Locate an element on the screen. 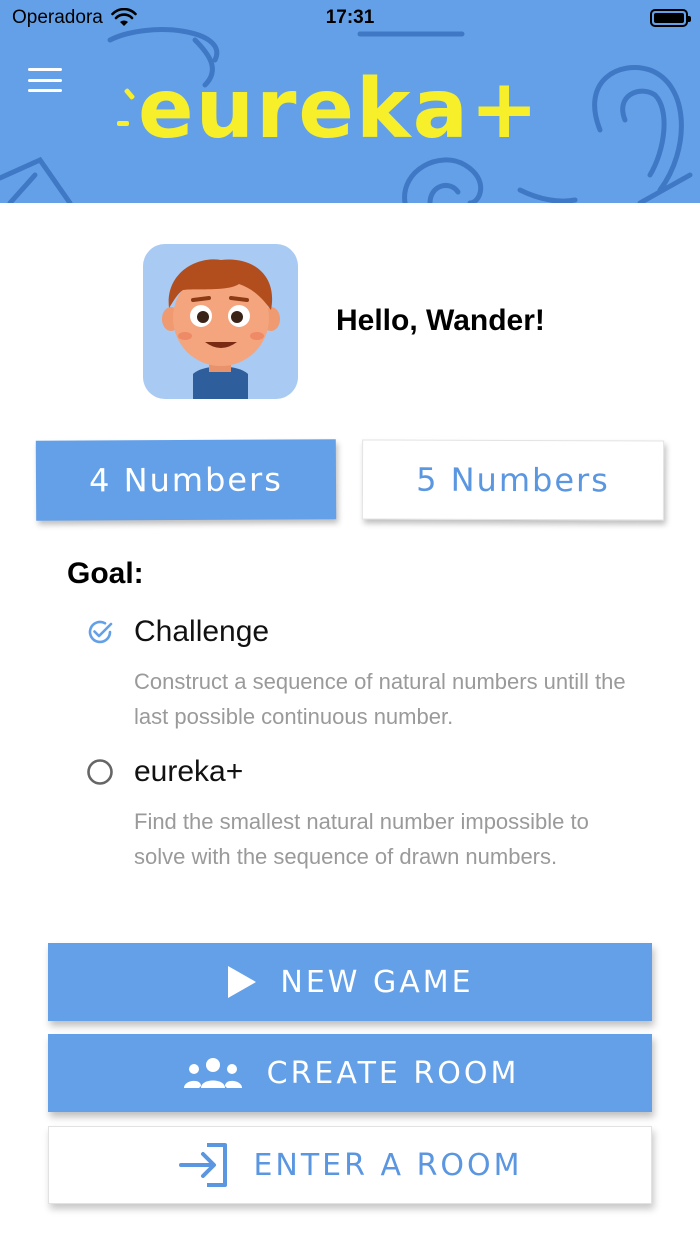 Image resolution: width=700 pixels, height=1244 pixels. new-game-button: NEW GAME is located at coordinates (350, 982).